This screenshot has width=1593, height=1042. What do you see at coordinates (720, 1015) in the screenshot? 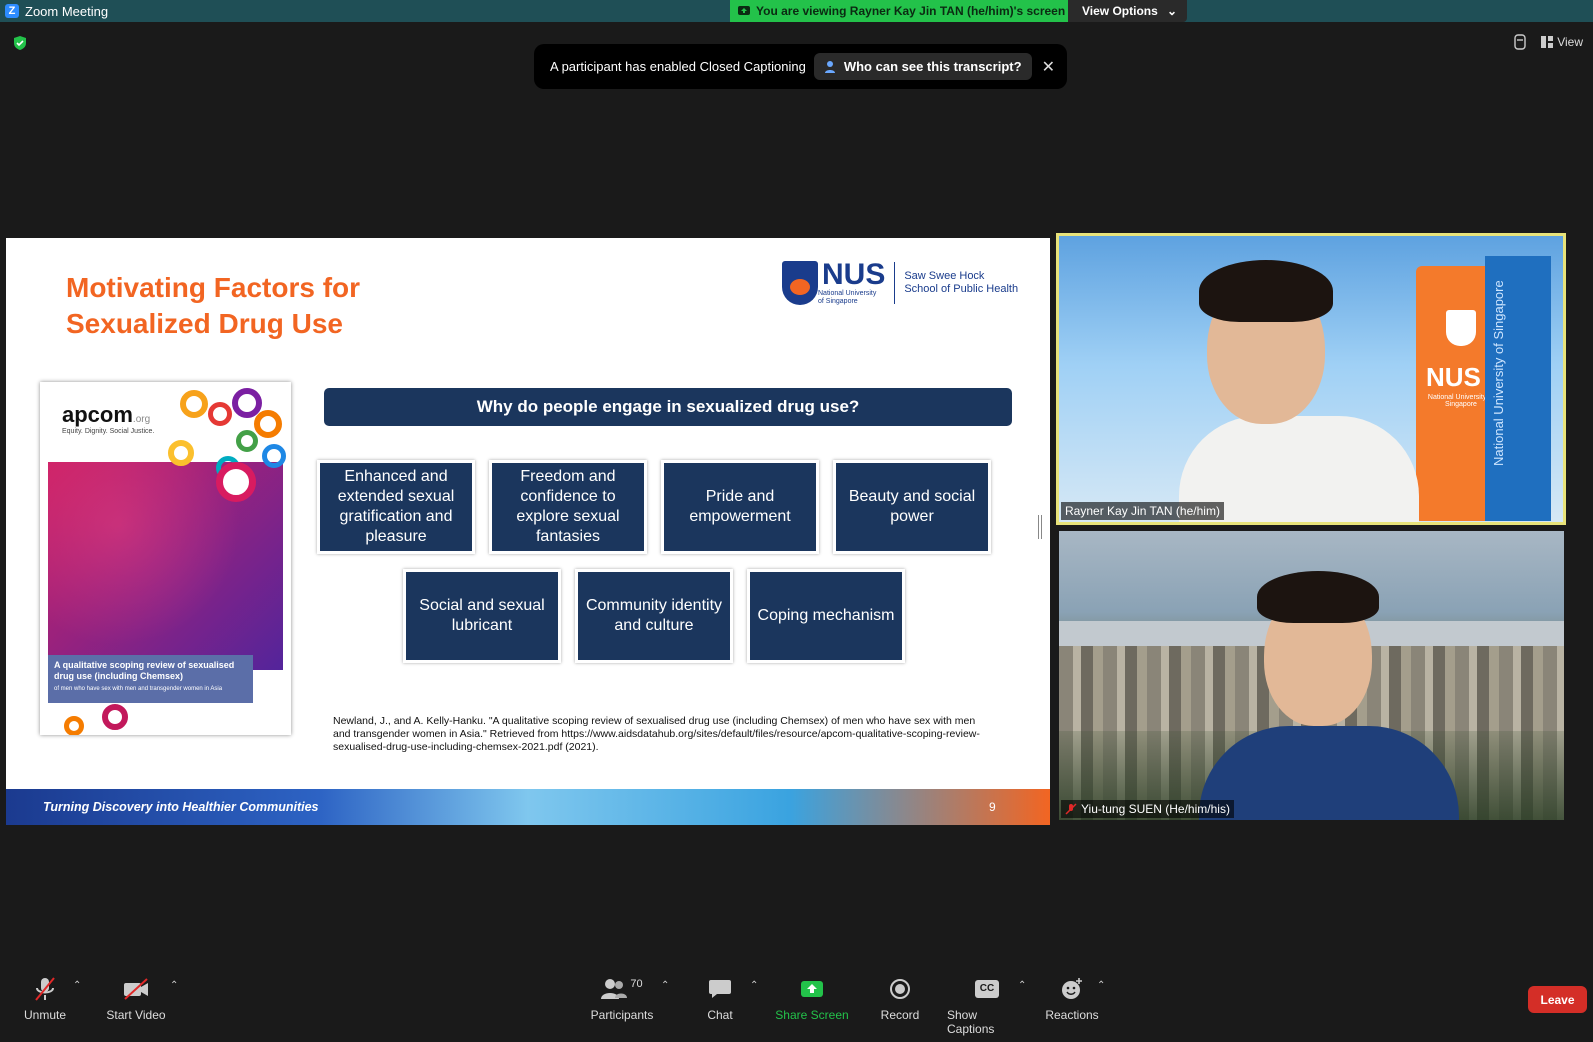
I see `chat-label: Chat` at bounding box center [720, 1015].